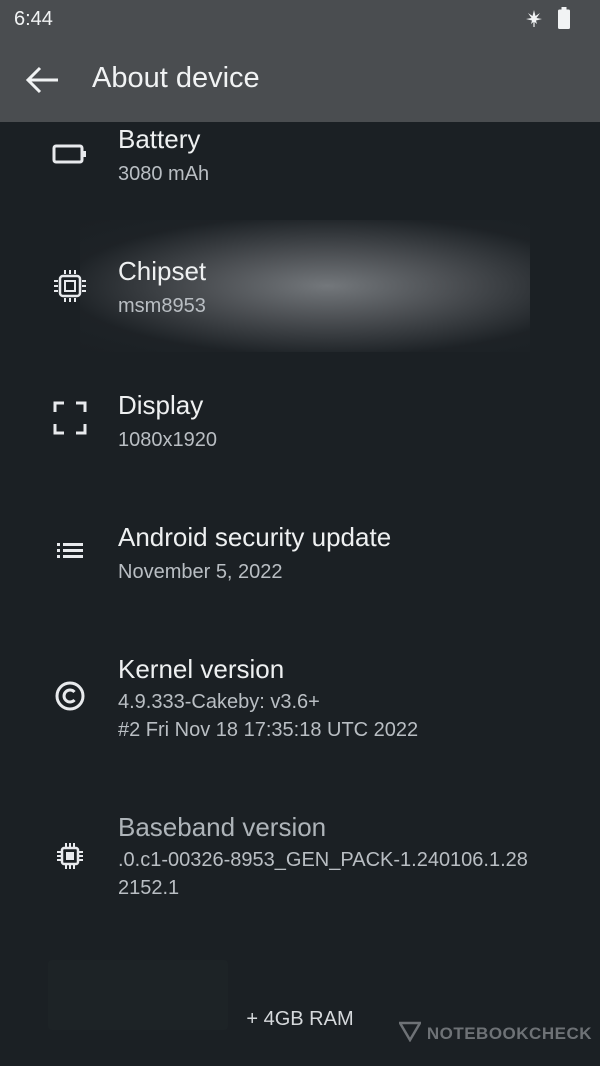  What do you see at coordinates (167, 440) in the screenshot?
I see `item-summary: 1080x1920` at bounding box center [167, 440].